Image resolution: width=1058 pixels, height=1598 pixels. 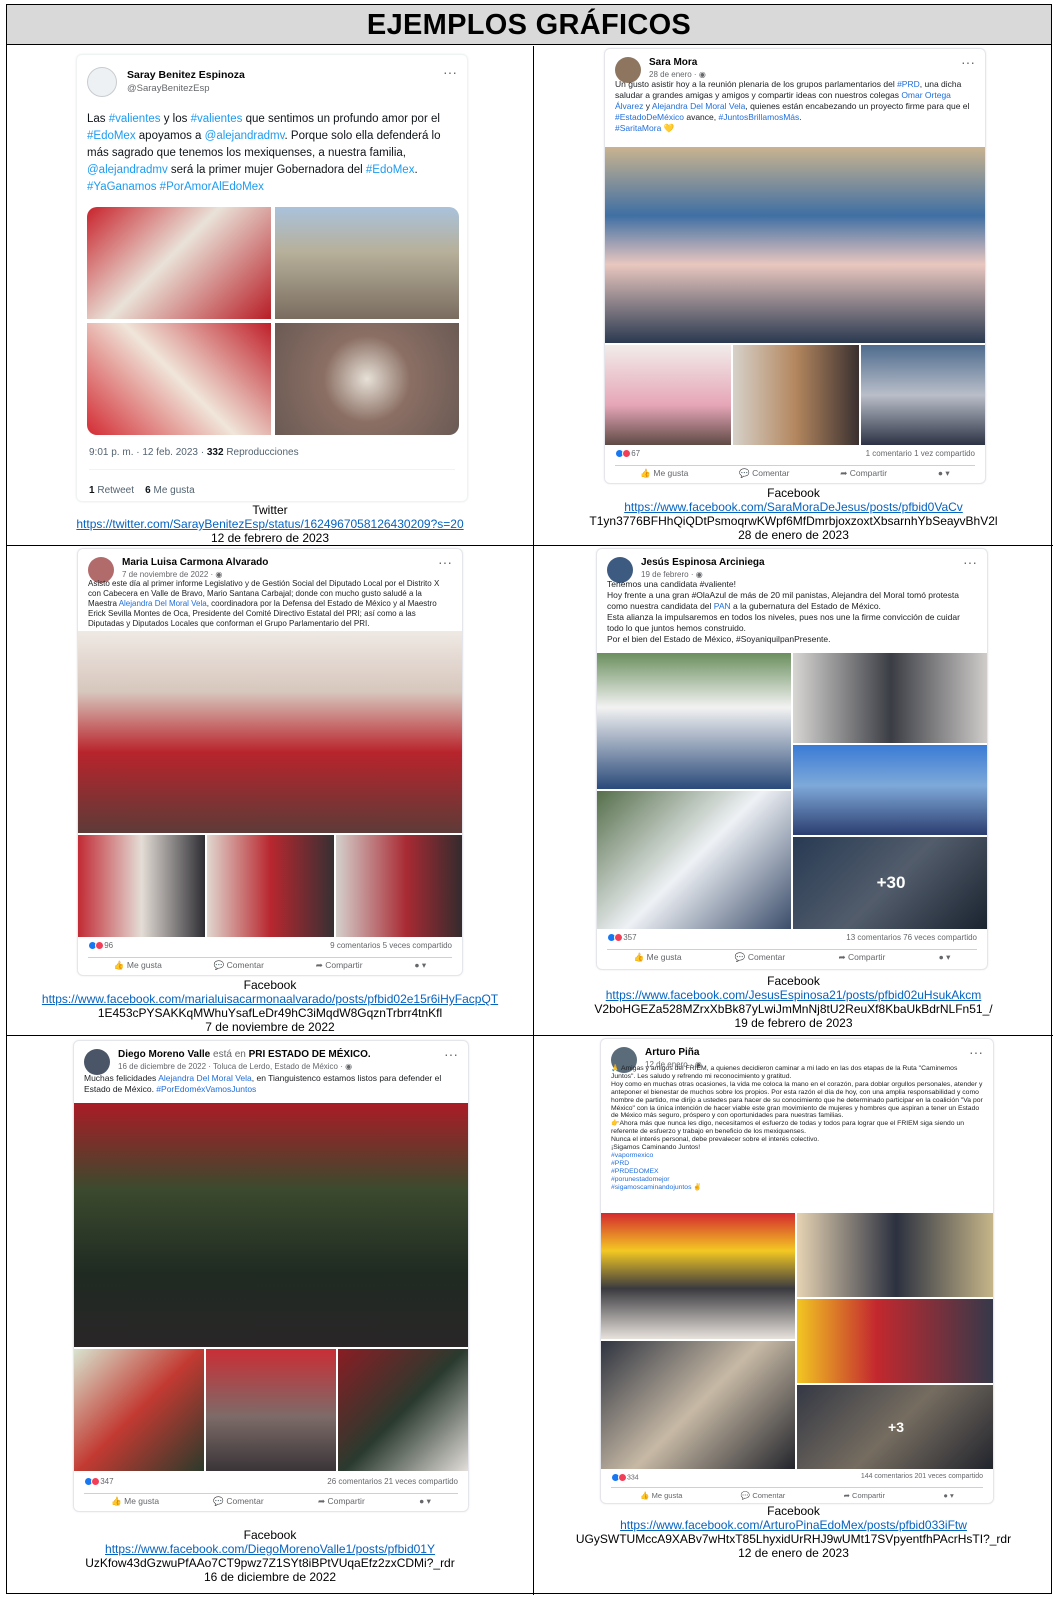 What do you see at coordinates (673, 62) in the screenshot?
I see `author-name: Sara Mora` at bounding box center [673, 62].